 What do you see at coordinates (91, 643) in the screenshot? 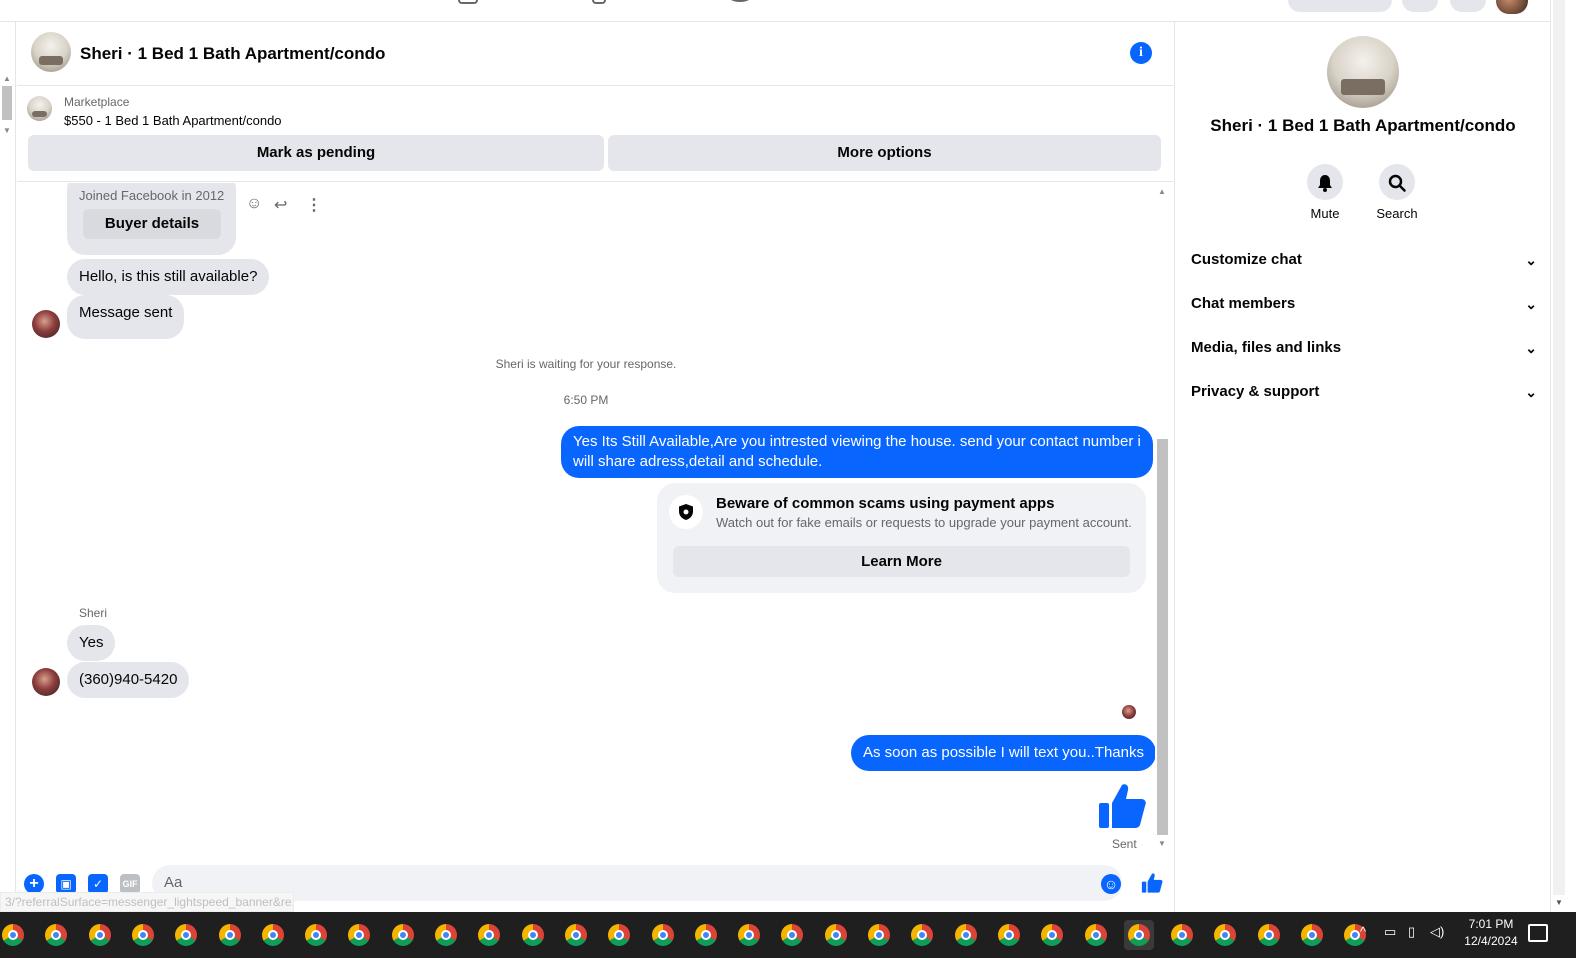
I see `incoming-message: Yes` at bounding box center [91, 643].